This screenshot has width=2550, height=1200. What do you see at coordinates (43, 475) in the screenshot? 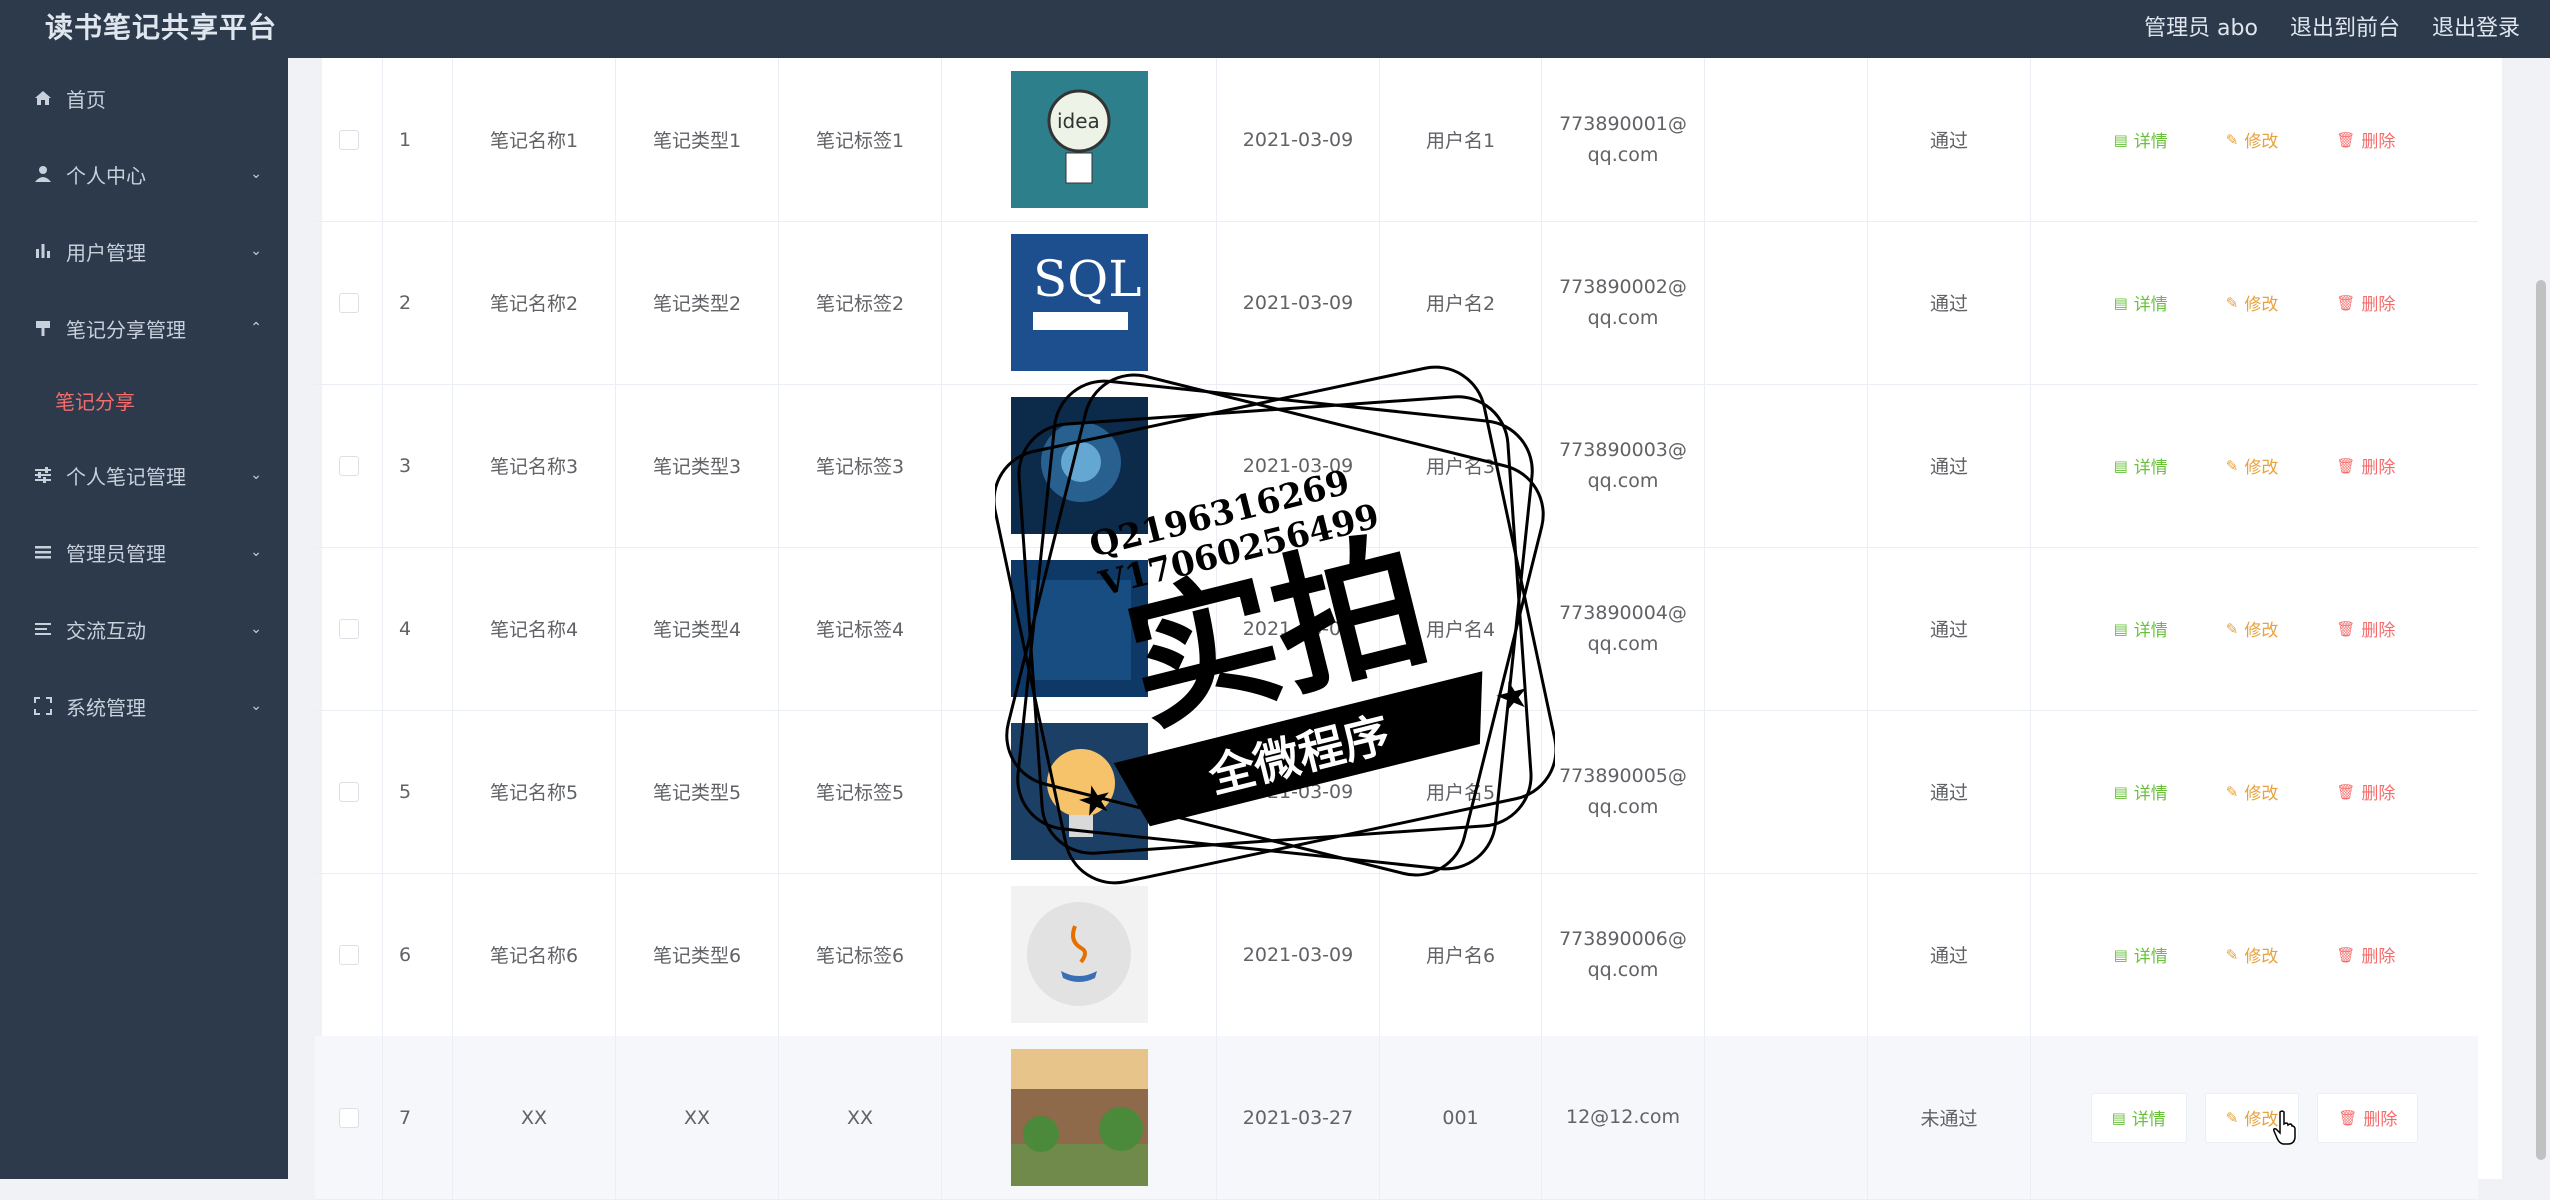
I see `sliders-icon` at bounding box center [43, 475].